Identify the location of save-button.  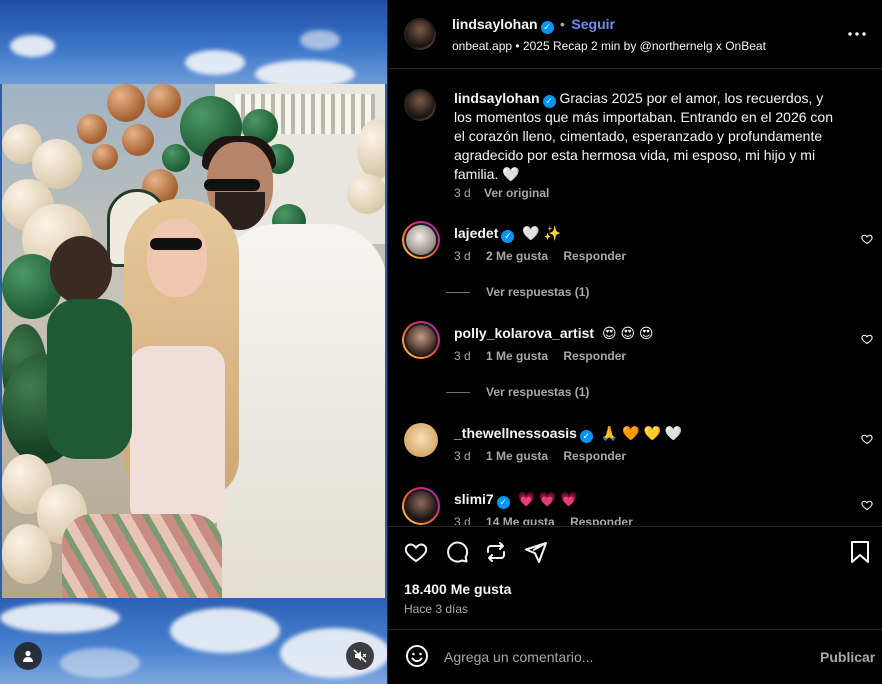
(860, 552).